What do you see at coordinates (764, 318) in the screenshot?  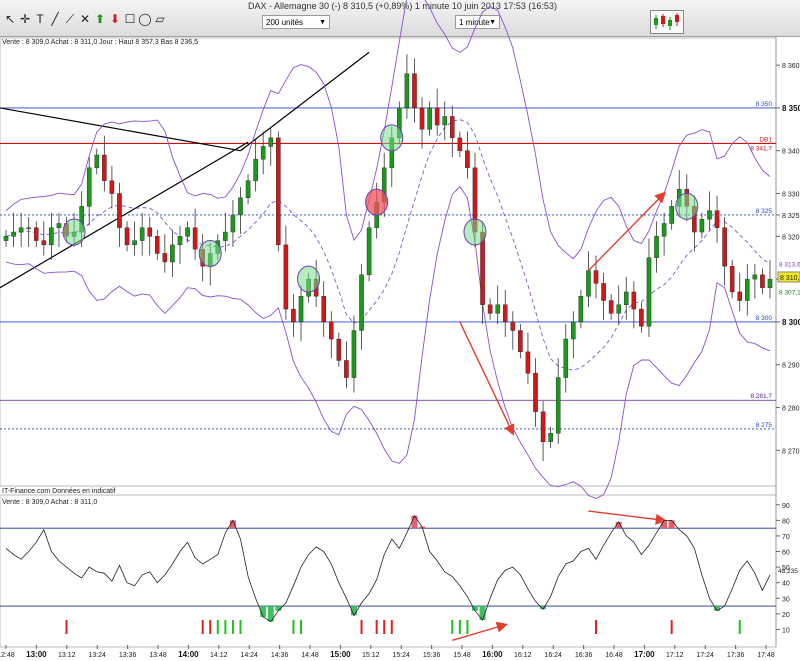 I see `price-level-label: 8 300` at bounding box center [764, 318].